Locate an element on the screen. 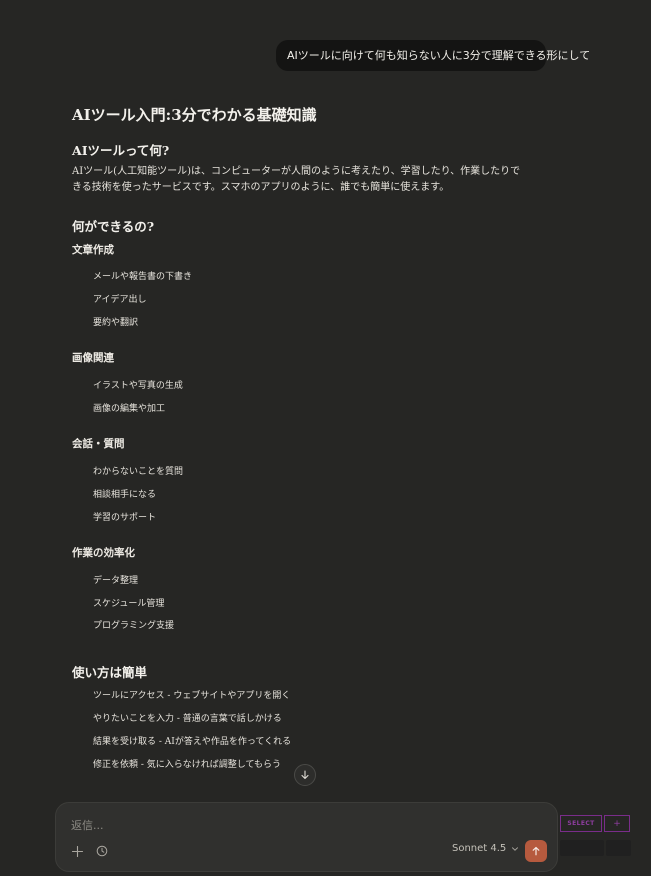 The image size is (651, 876). history-button is located at coordinates (102, 851).